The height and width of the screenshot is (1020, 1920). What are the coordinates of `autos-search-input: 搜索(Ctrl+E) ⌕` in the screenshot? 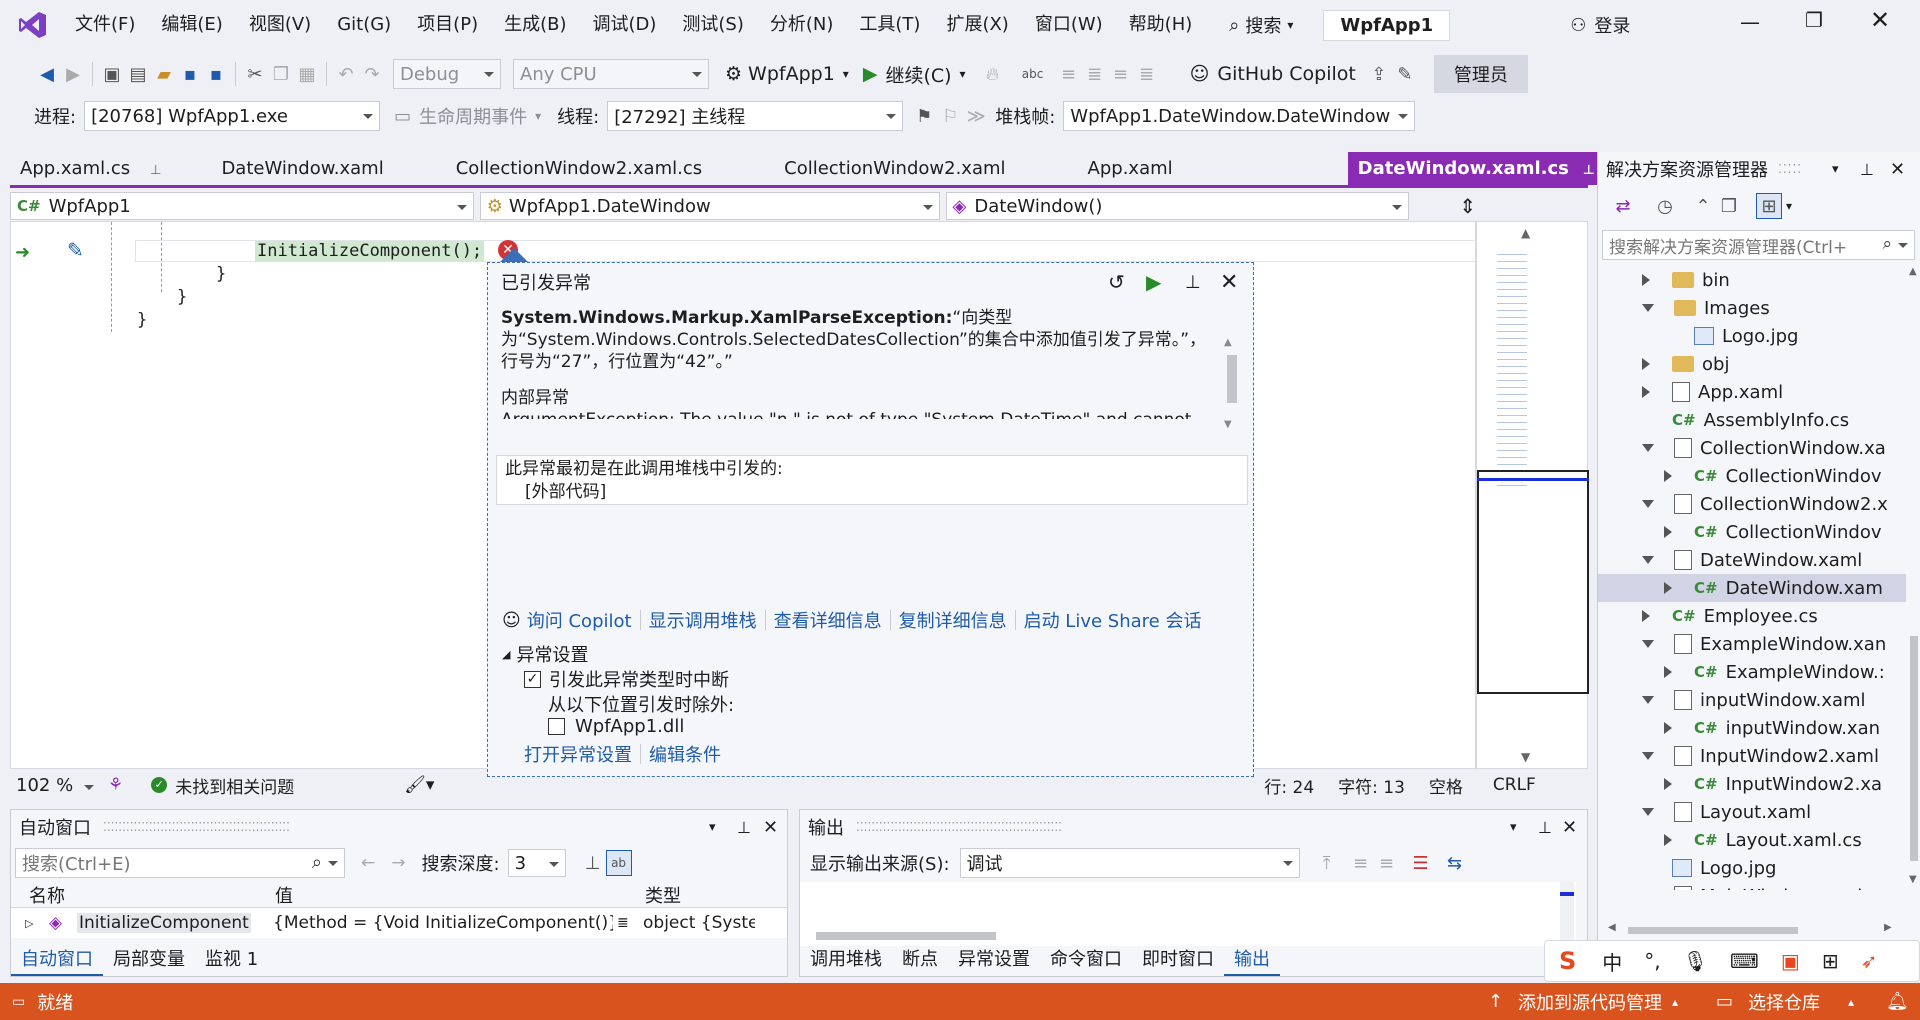 It's located at (180, 863).